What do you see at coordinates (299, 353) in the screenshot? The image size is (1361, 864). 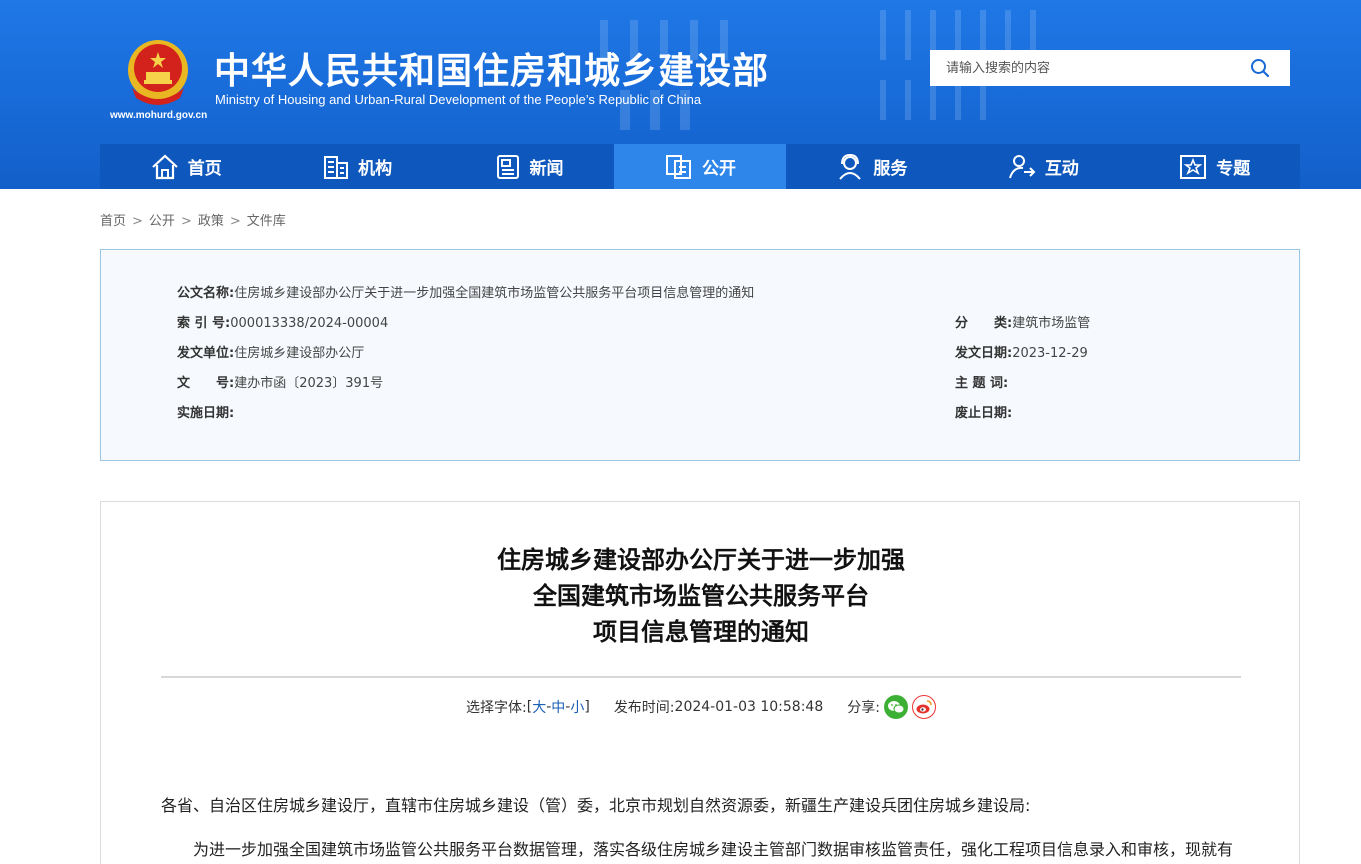 I see `meta-issuer-value: 住房城乡建设部办公厅` at bounding box center [299, 353].